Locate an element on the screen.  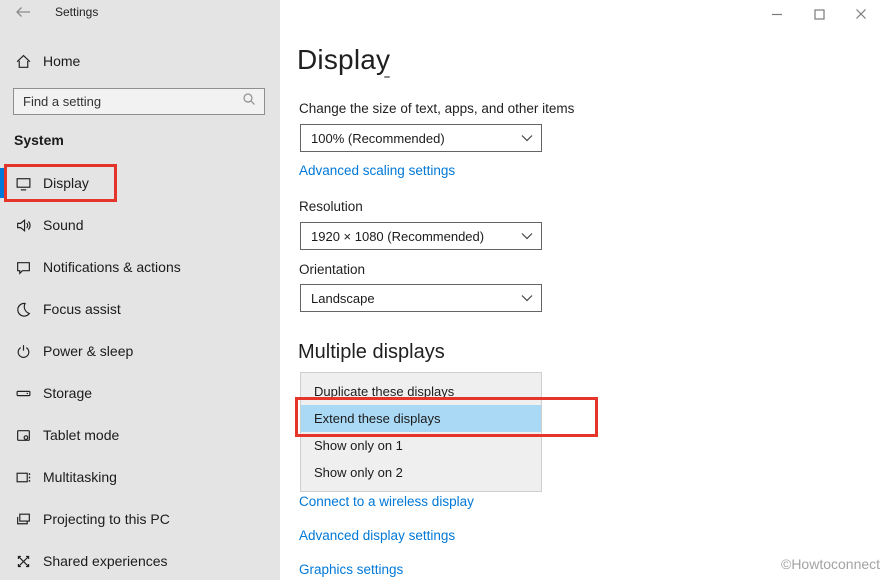
sidebar-item-tablet-mode: Tablet mode is located at coordinates (140, 435).